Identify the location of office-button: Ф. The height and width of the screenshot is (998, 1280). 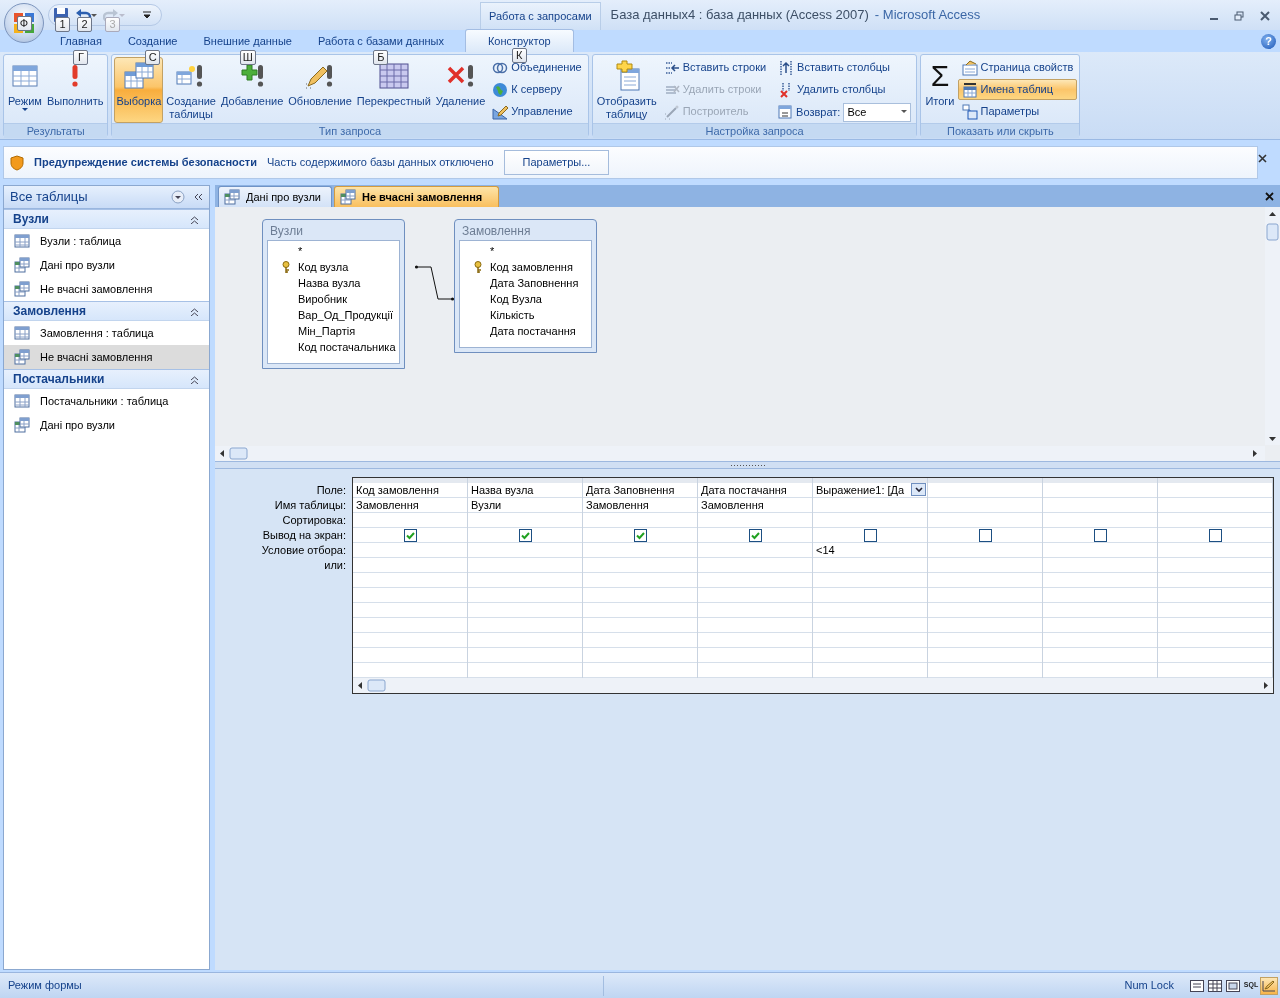
(24, 23).